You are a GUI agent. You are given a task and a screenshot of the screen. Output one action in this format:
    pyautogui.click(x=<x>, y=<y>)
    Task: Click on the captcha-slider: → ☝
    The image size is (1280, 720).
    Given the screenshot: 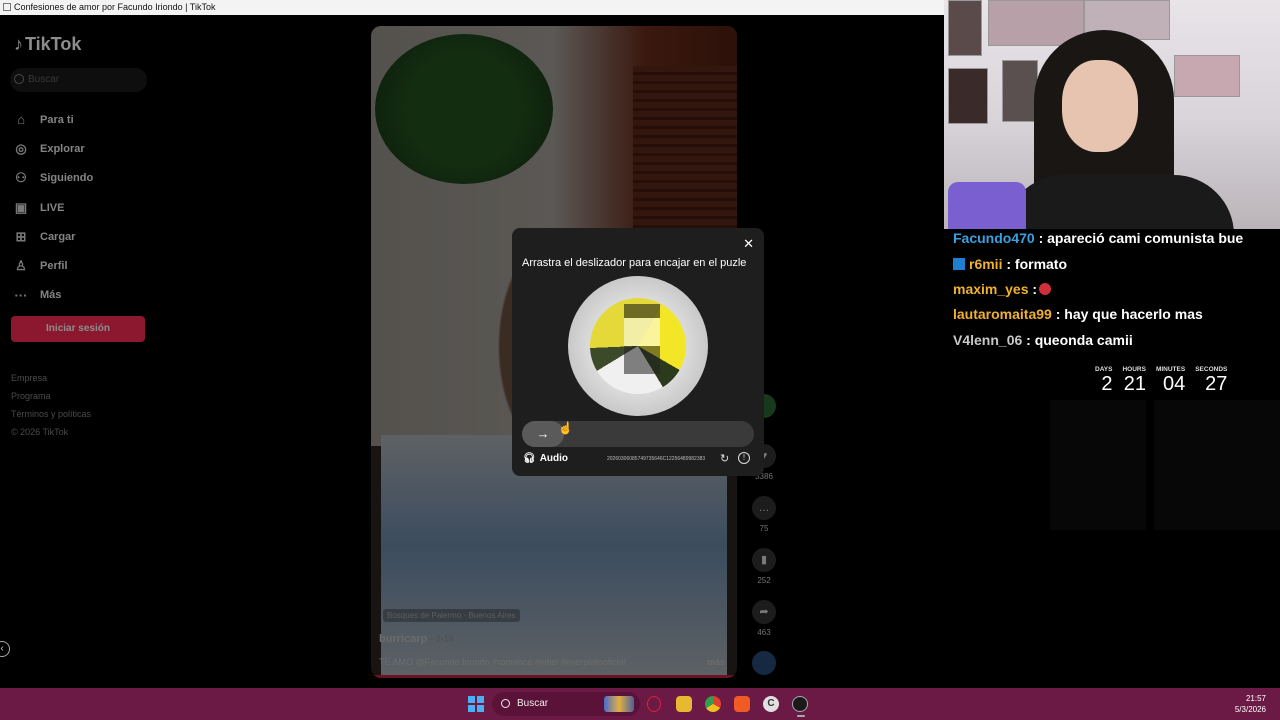 What is the action you would take?
    pyautogui.click(x=638, y=434)
    